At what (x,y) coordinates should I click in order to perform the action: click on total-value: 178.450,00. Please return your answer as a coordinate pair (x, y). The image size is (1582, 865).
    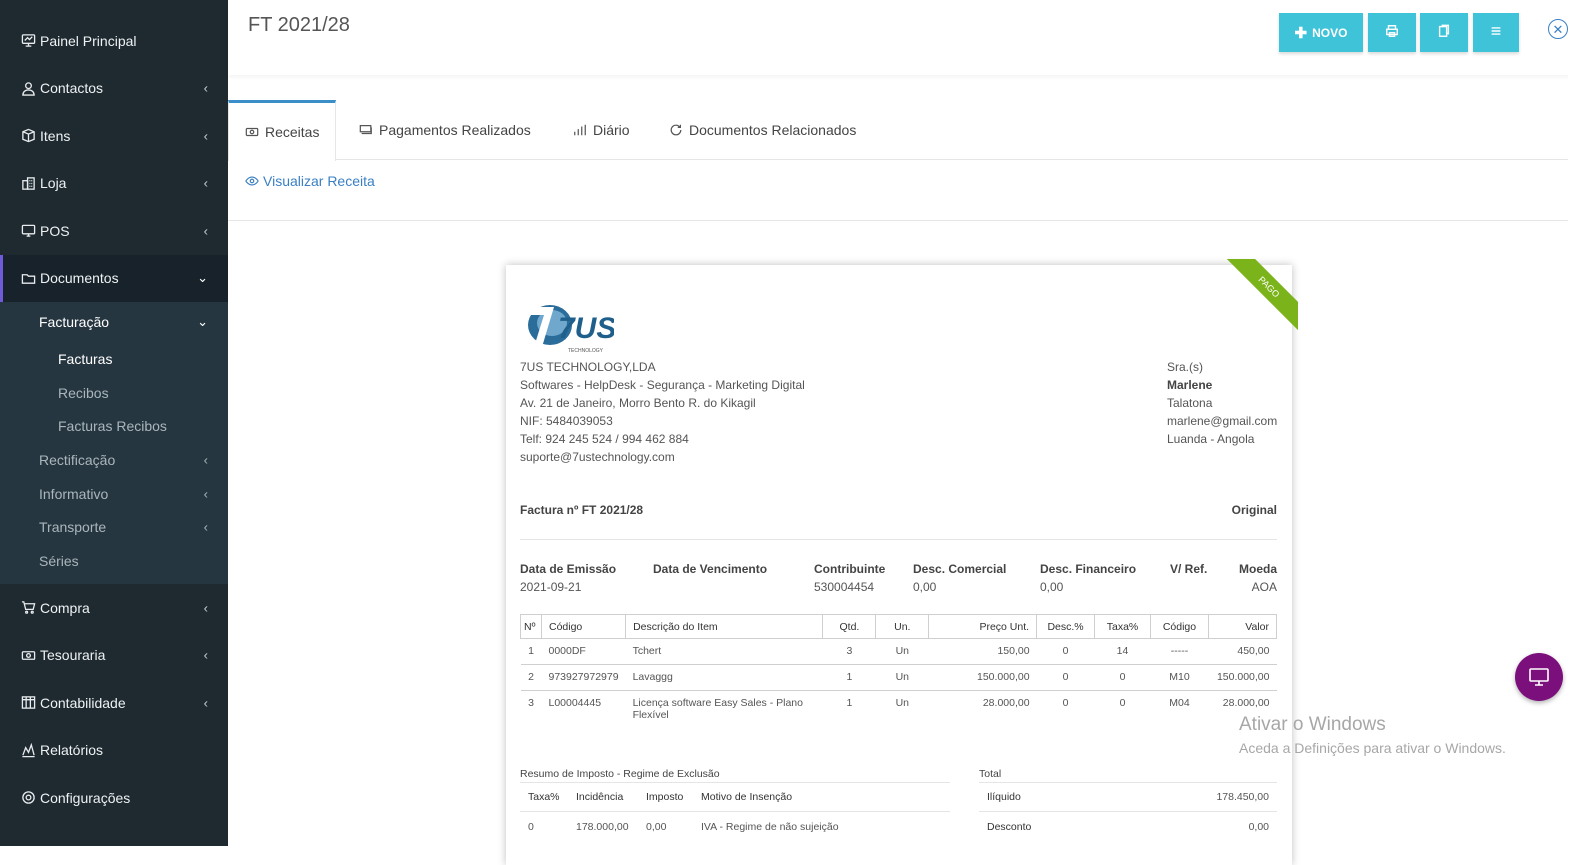
    Looking at the image, I should click on (1242, 797).